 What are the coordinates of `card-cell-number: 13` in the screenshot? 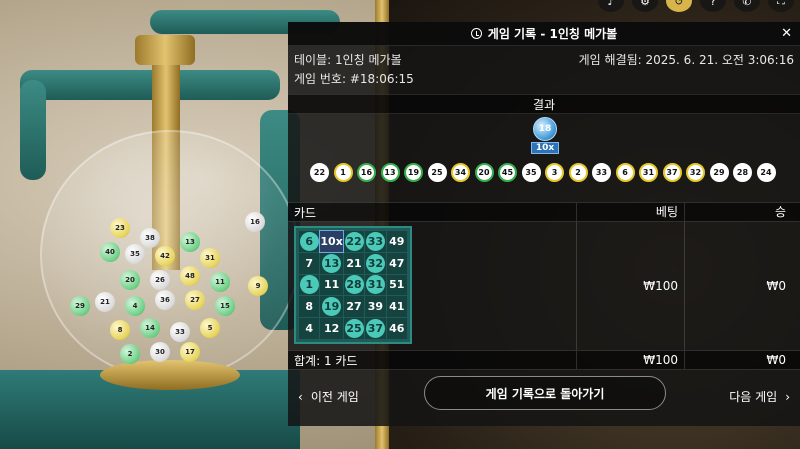 It's located at (331, 263).